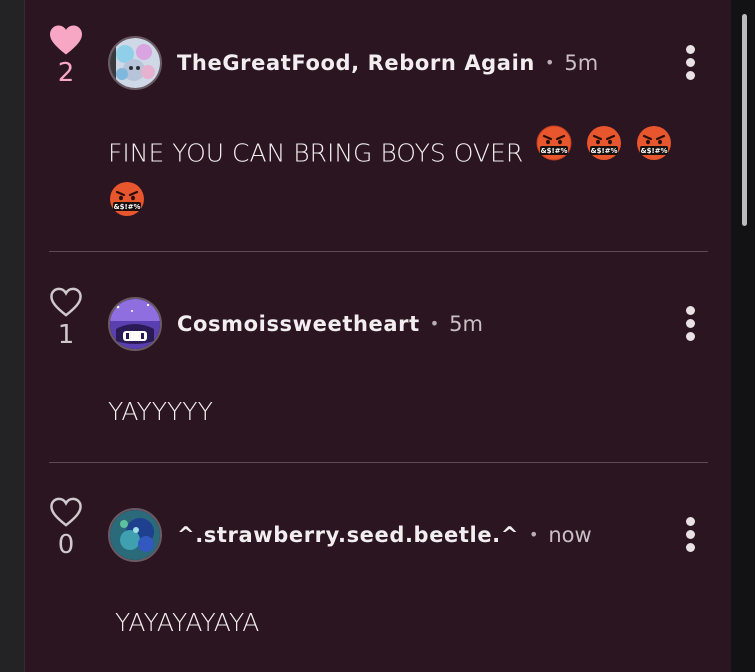 This screenshot has width=755, height=672. What do you see at coordinates (160, 411) in the screenshot?
I see `comment-text: YAYYYYY` at bounding box center [160, 411].